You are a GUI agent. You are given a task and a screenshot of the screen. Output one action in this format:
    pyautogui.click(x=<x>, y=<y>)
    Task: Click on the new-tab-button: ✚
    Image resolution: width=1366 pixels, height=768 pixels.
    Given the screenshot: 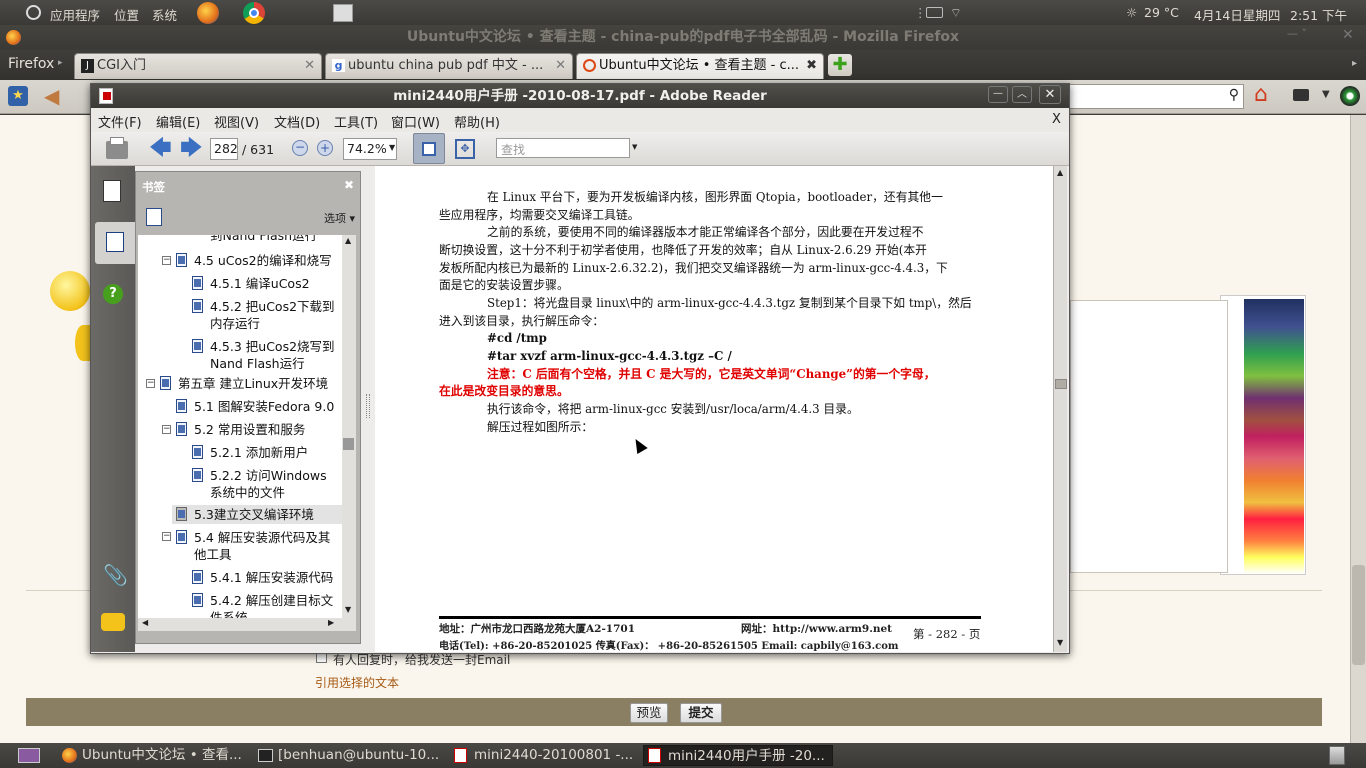 What is the action you would take?
    pyautogui.click(x=840, y=65)
    